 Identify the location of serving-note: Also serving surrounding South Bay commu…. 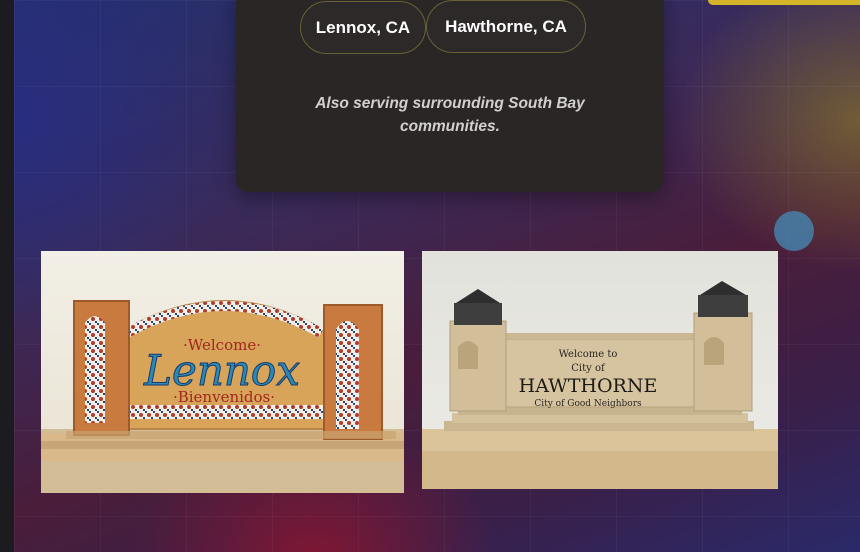
(450, 115).